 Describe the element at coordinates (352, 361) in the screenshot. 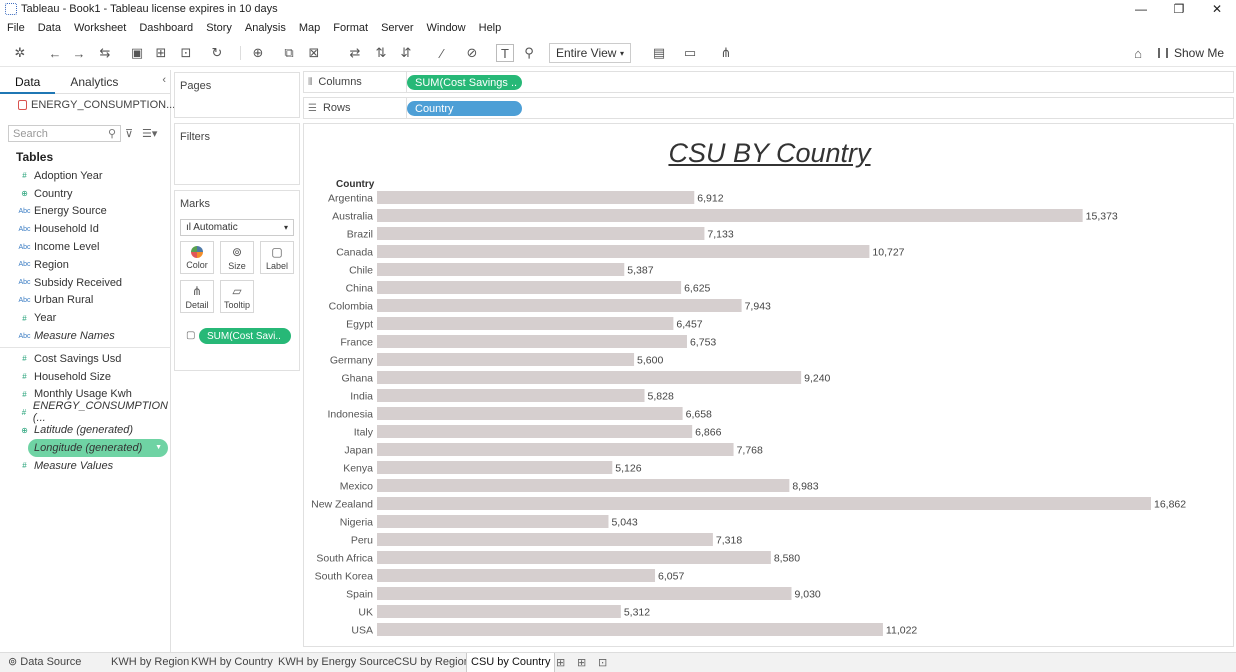

I see `category-label: Germany` at that location.